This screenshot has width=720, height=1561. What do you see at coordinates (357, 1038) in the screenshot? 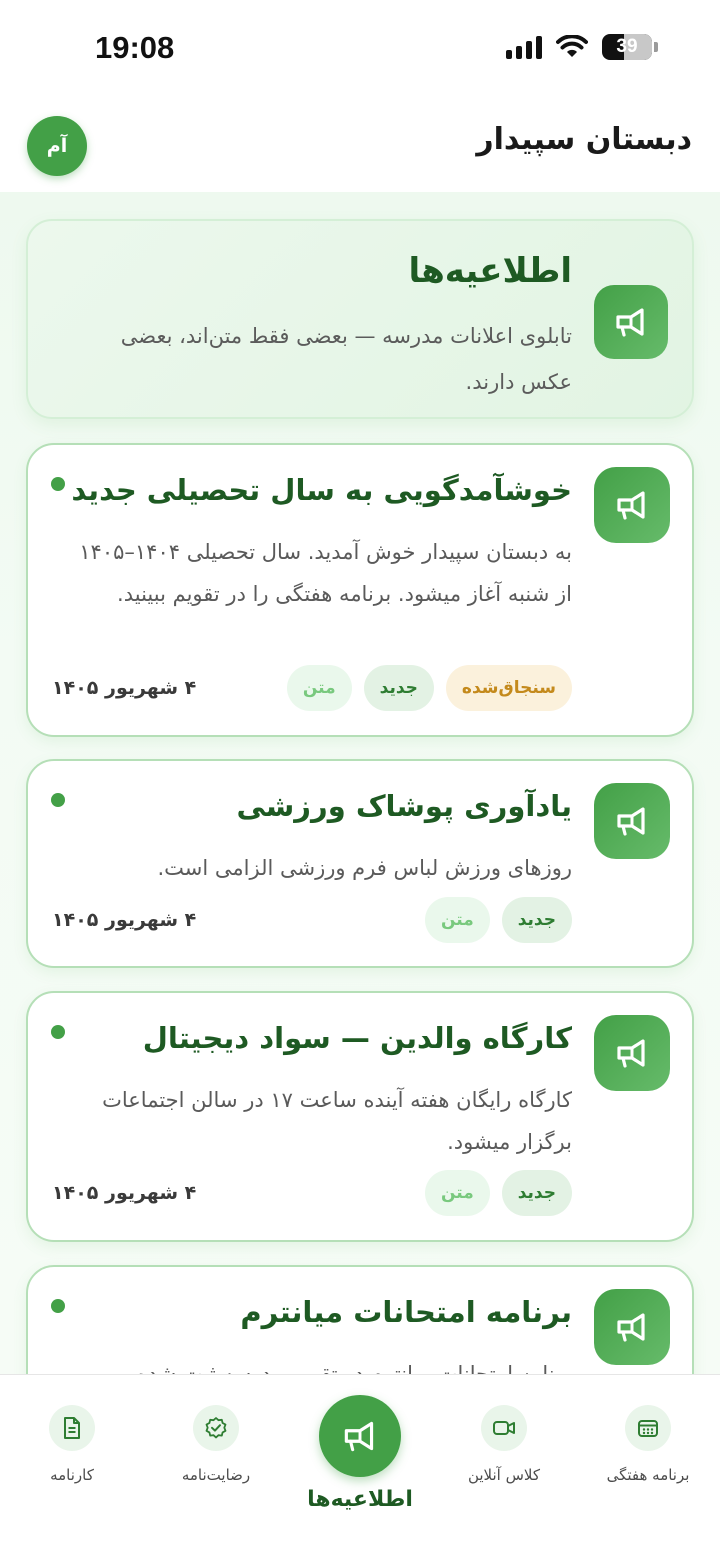
I see `announcement-title: کارگاه والدین — سواد دیجیتال` at bounding box center [357, 1038].